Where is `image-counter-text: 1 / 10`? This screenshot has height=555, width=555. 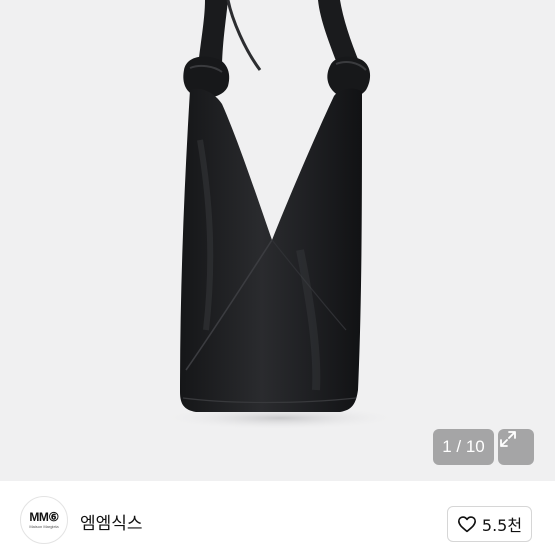
image-counter-text: 1 / 10 is located at coordinates (463, 446).